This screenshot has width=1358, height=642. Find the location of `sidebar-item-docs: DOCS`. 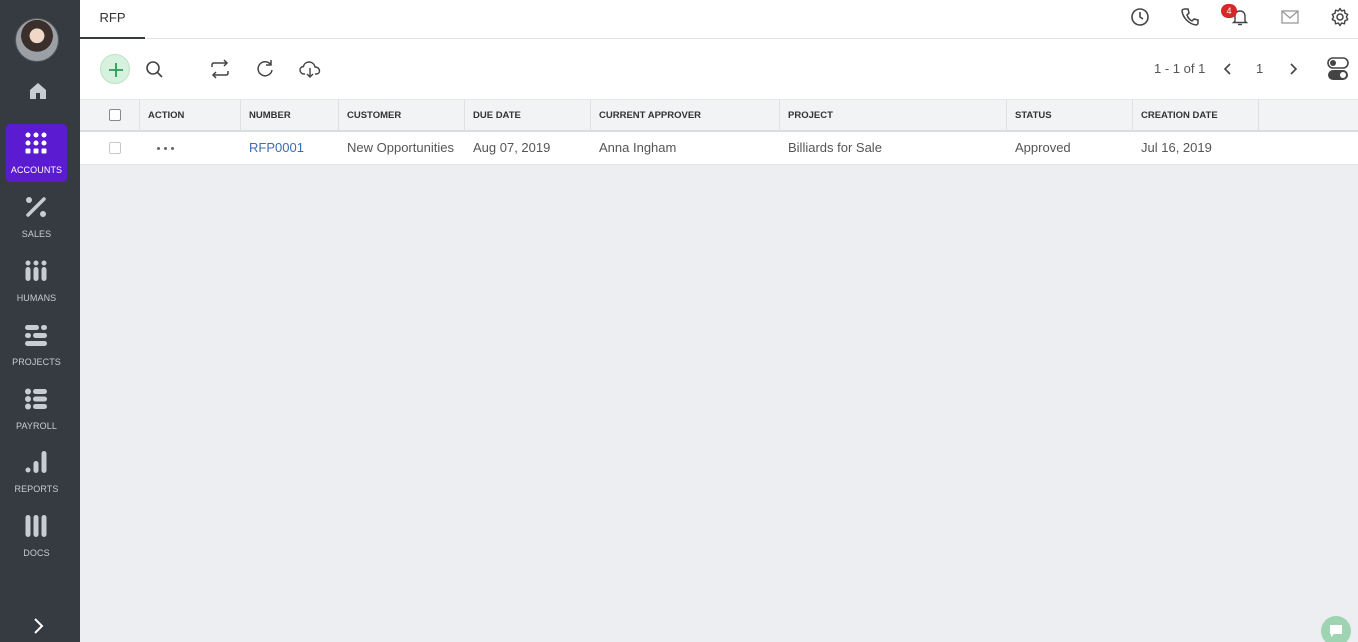

sidebar-item-docs: DOCS is located at coordinates (36, 536).